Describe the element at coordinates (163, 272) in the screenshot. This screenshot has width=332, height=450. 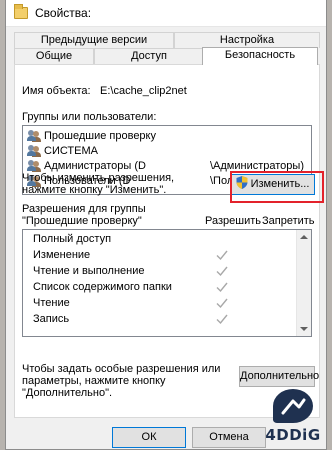
I see `permission-row: Чтение и выполнение` at that location.